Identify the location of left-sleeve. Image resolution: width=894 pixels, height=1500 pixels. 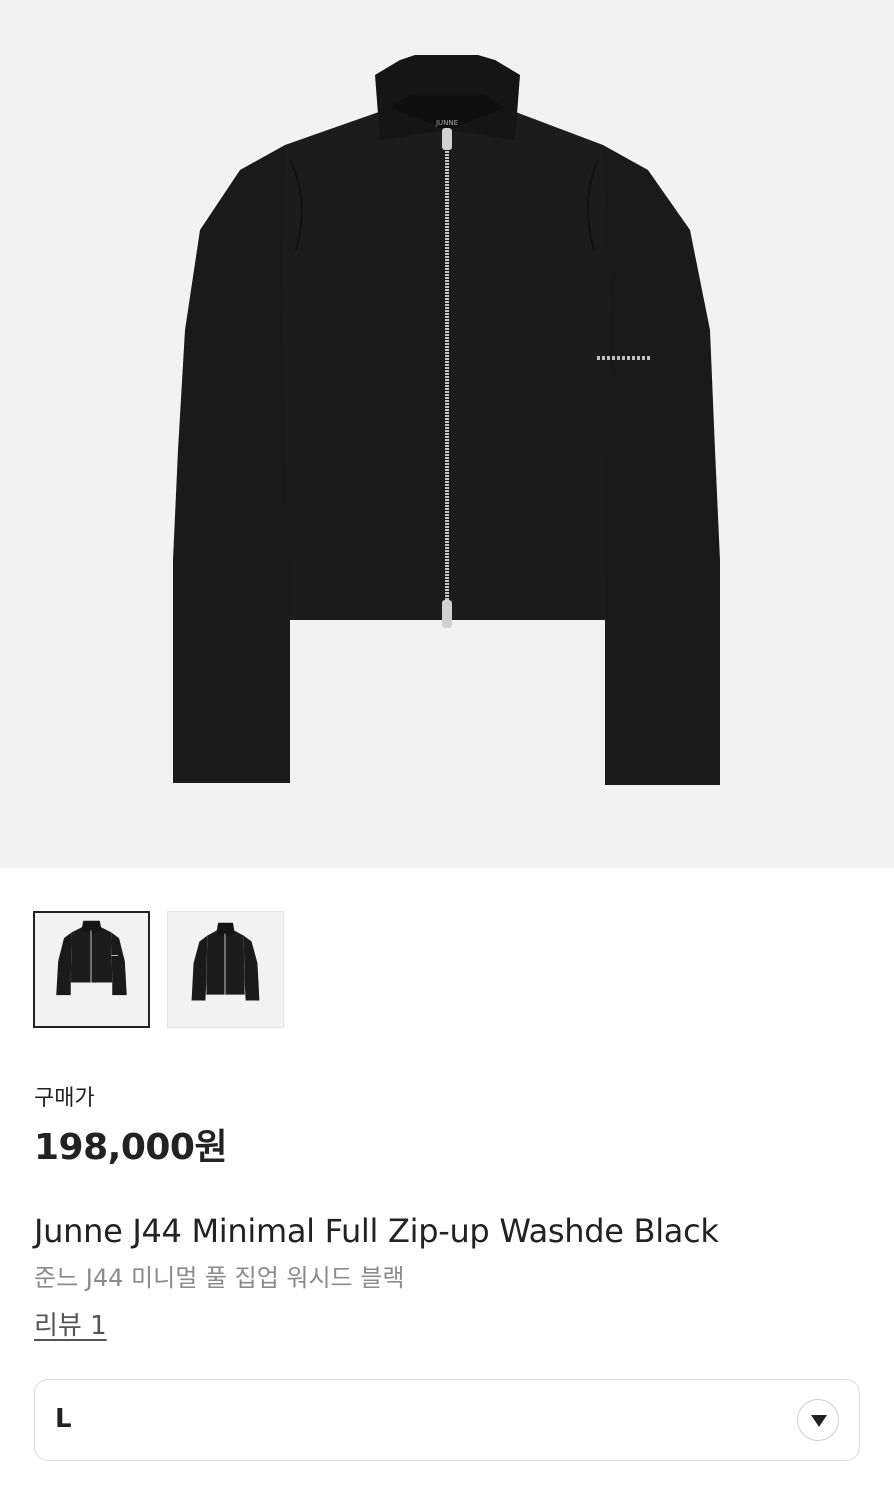
(234, 464).